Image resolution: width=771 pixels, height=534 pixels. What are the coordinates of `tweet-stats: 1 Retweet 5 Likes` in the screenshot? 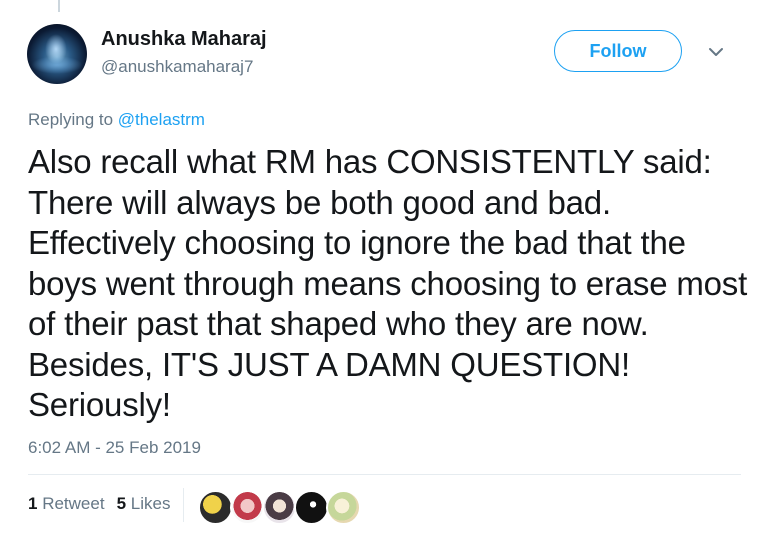 It's located at (99, 504).